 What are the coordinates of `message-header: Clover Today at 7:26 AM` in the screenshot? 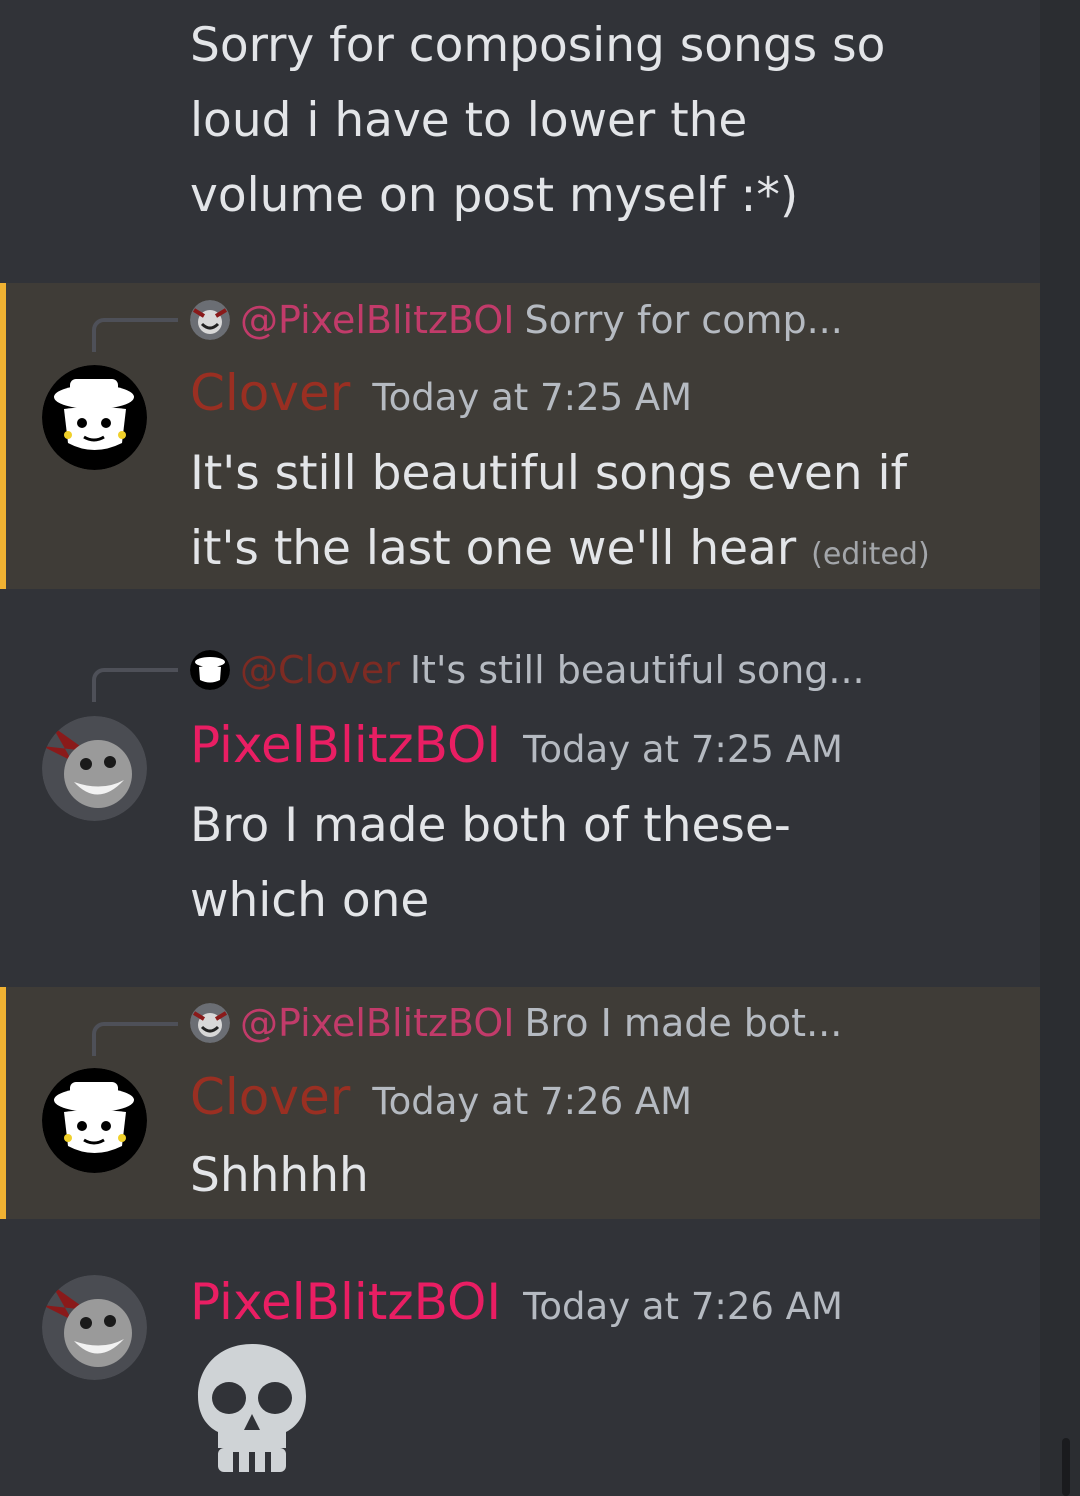 It's located at (441, 1103).